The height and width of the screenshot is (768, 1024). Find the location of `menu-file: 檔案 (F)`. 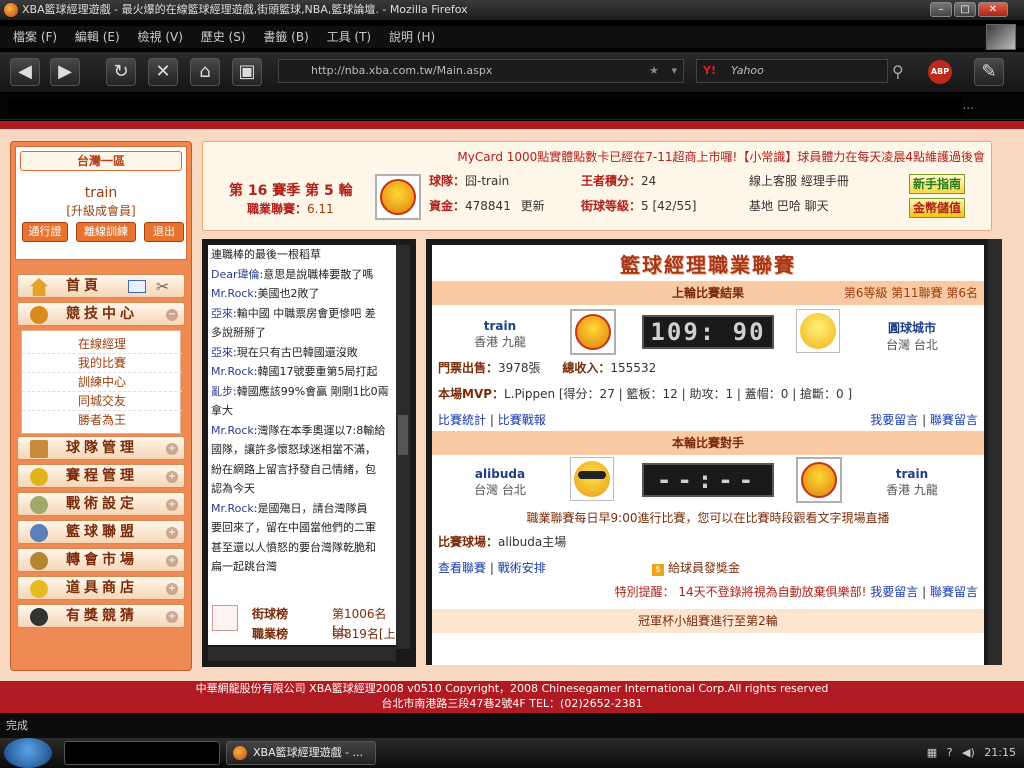

menu-file: 檔案 (F) is located at coordinates (35, 37).